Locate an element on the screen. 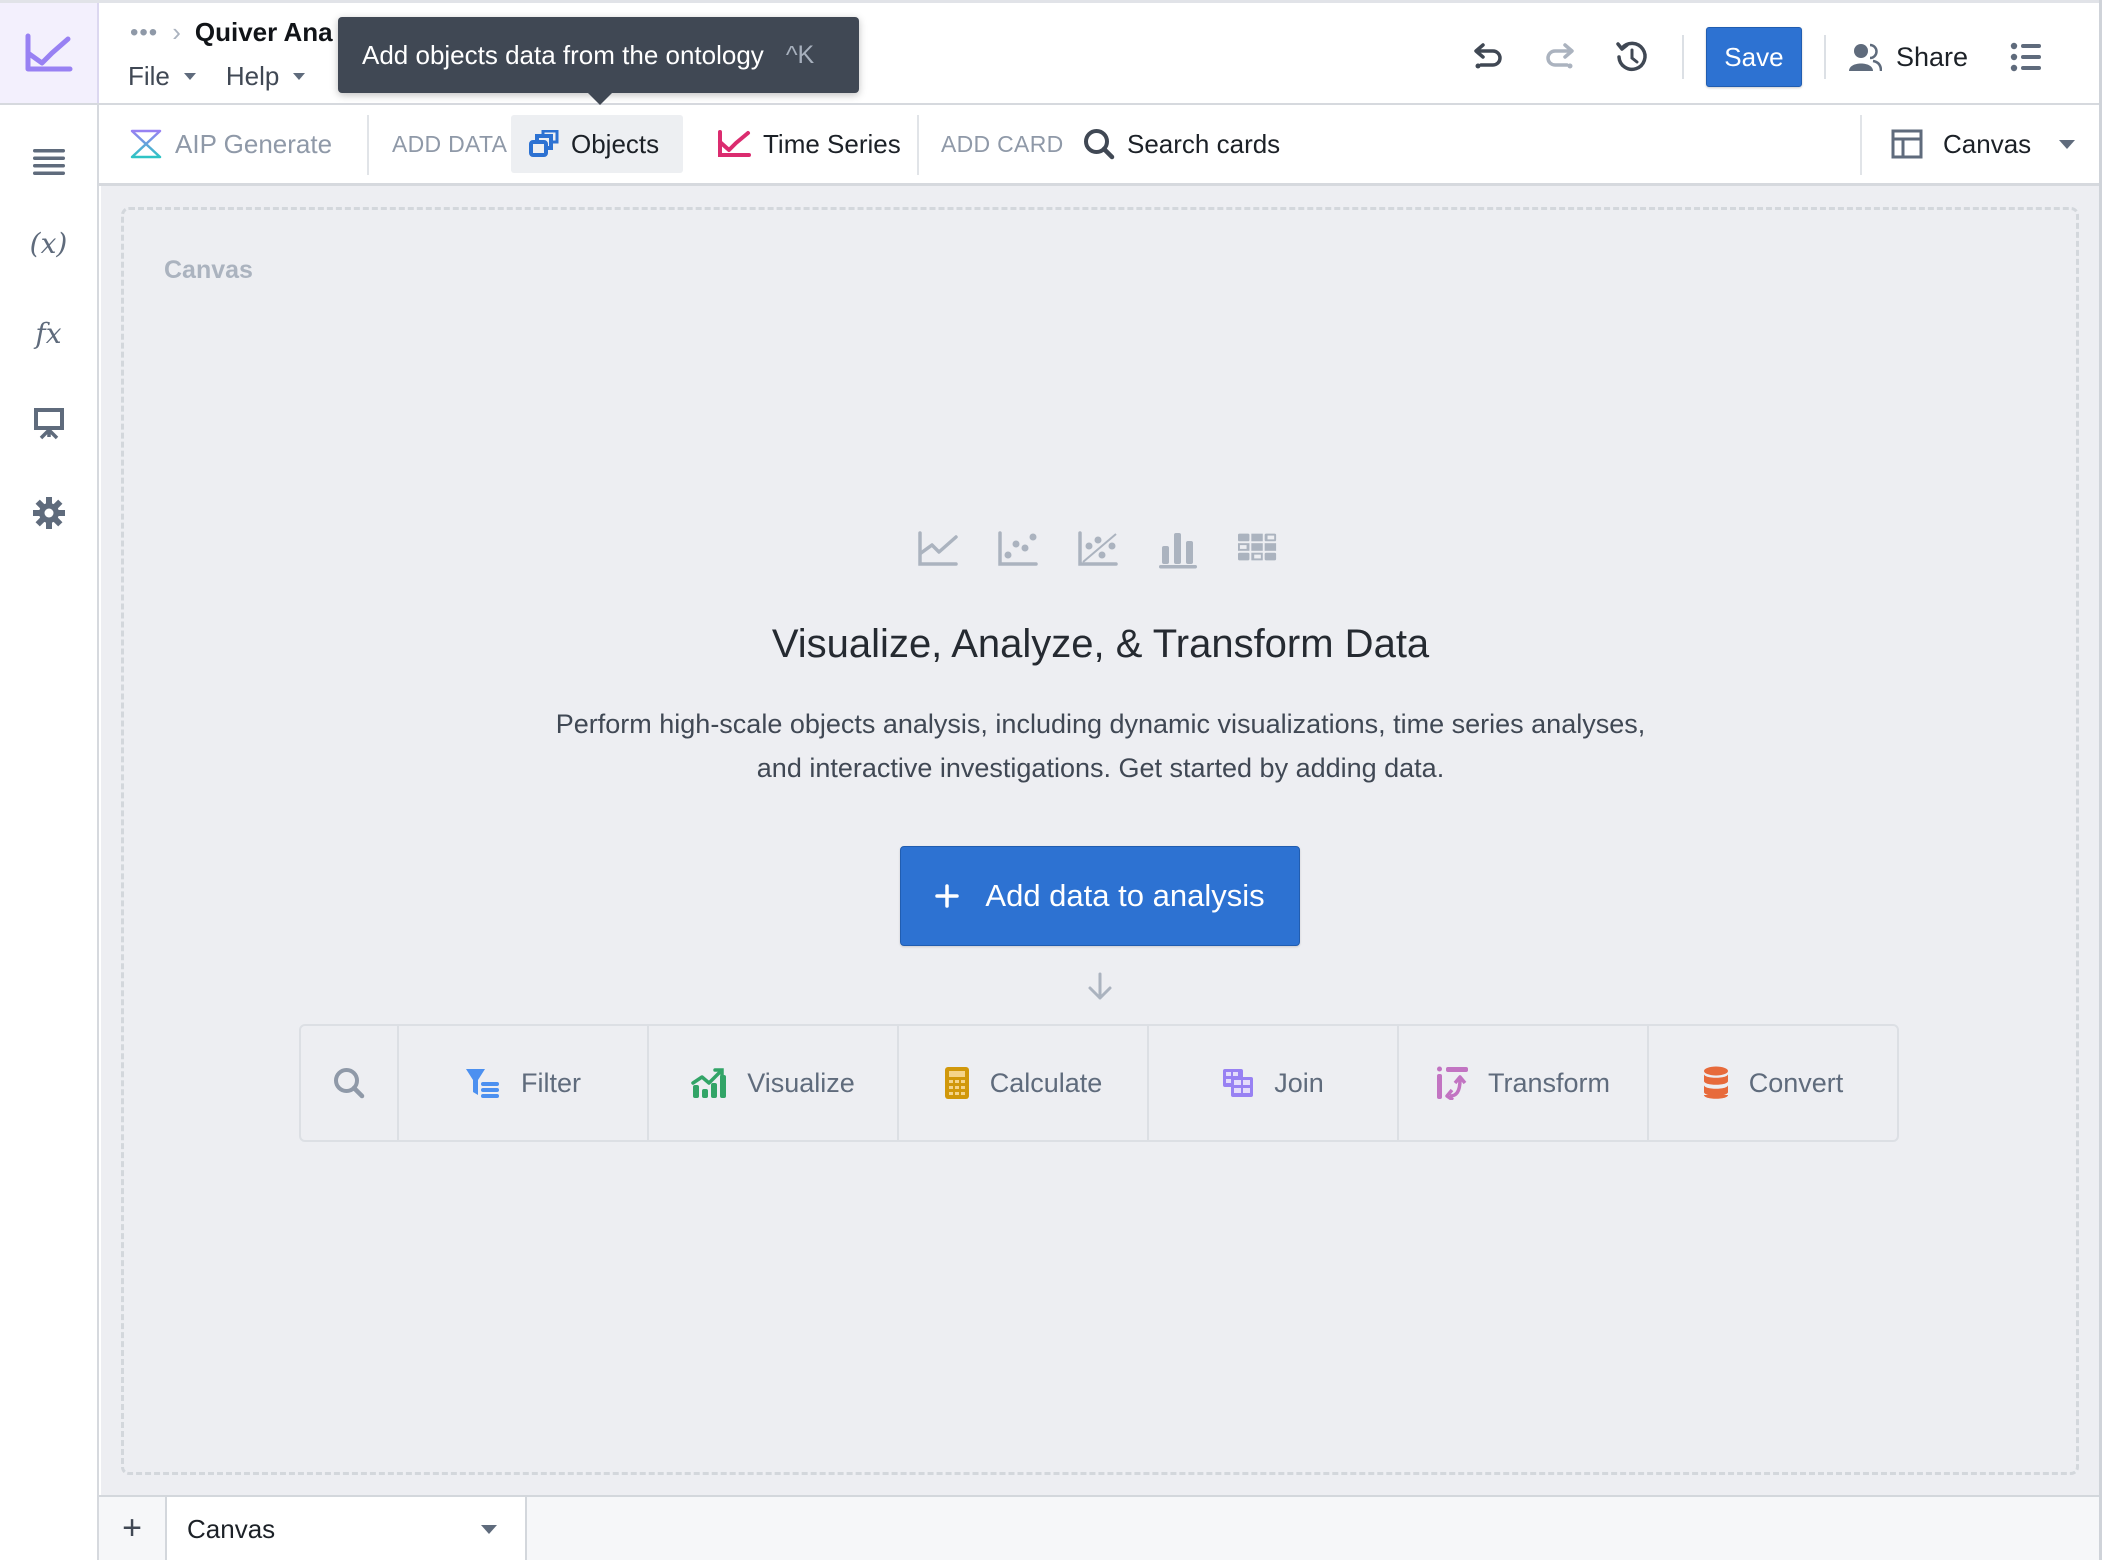 The image size is (2102, 1560). objects-label: Objects is located at coordinates (615, 143).